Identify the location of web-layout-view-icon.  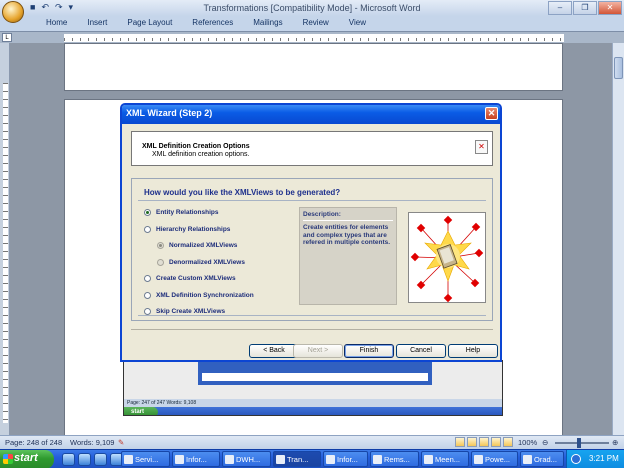
(484, 442).